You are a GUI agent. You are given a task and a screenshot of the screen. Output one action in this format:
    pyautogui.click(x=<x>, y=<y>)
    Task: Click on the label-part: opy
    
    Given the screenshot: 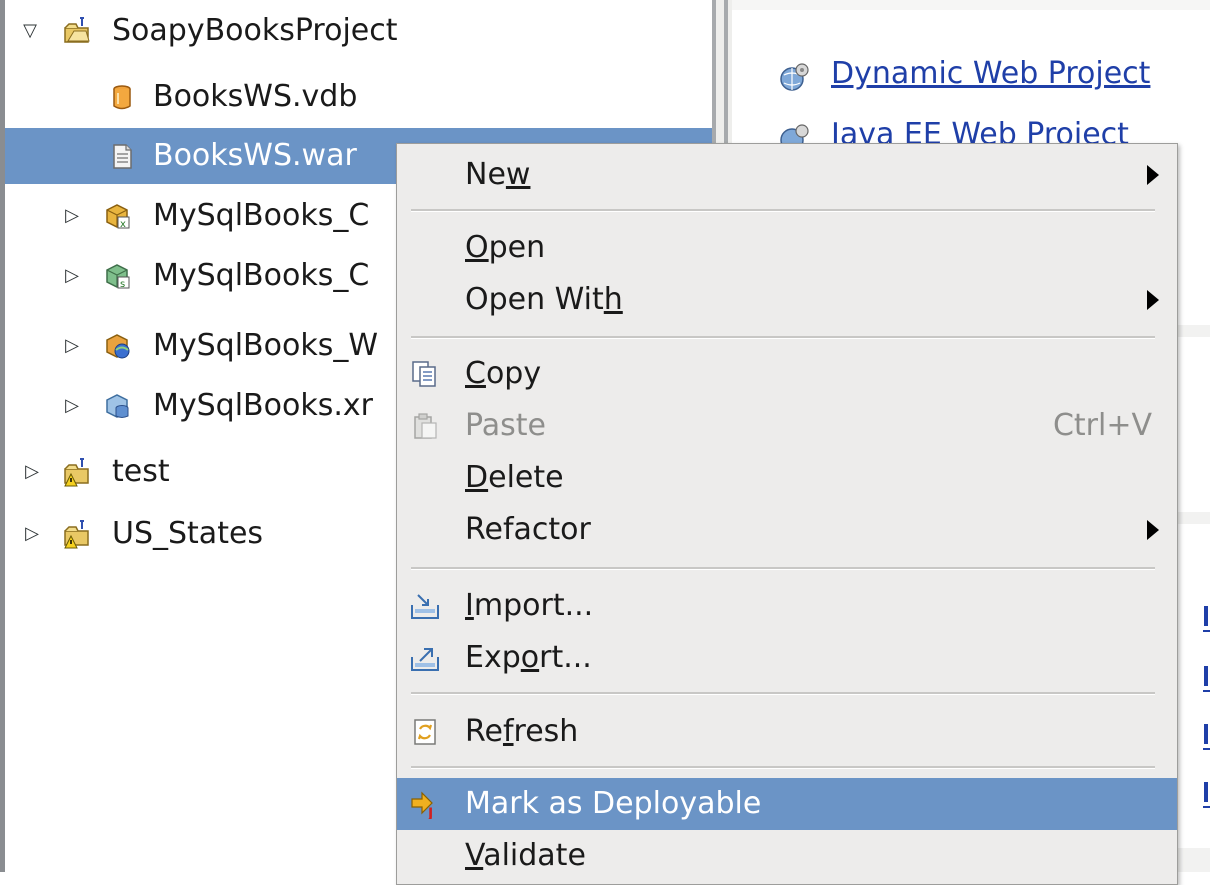 What is the action you would take?
    pyautogui.click(x=513, y=373)
    